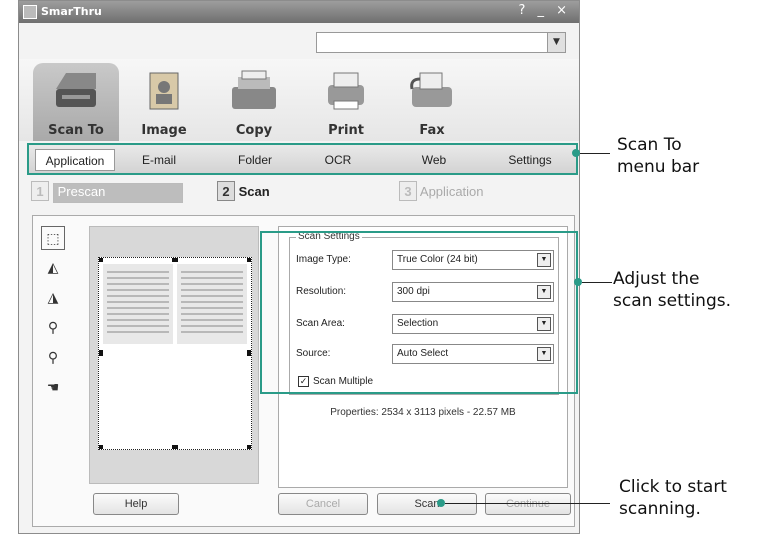  Describe the element at coordinates (254, 130) in the screenshot. I see `copy-label: Copy` at that location.